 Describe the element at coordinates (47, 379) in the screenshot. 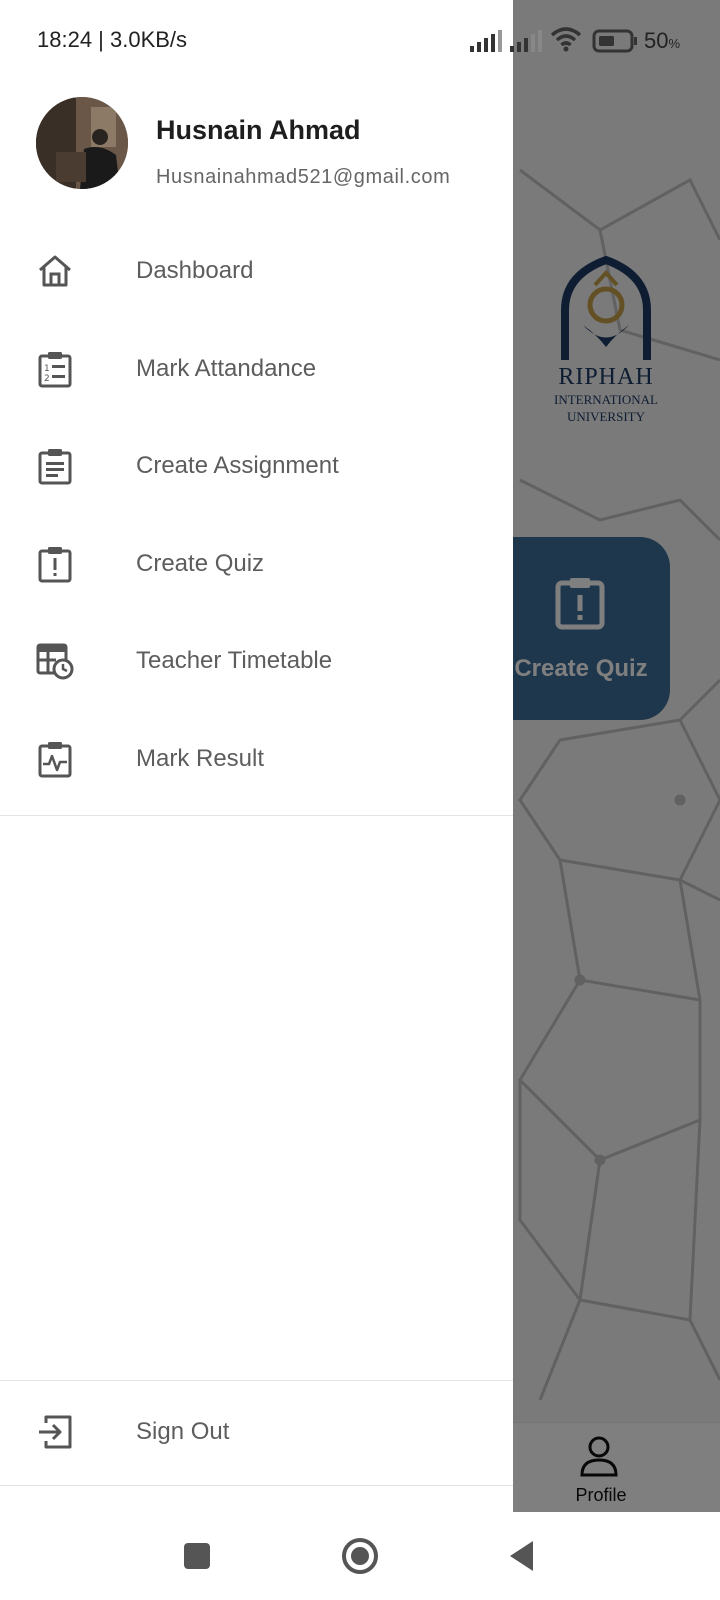

I see `svg-text: 2` at that location.